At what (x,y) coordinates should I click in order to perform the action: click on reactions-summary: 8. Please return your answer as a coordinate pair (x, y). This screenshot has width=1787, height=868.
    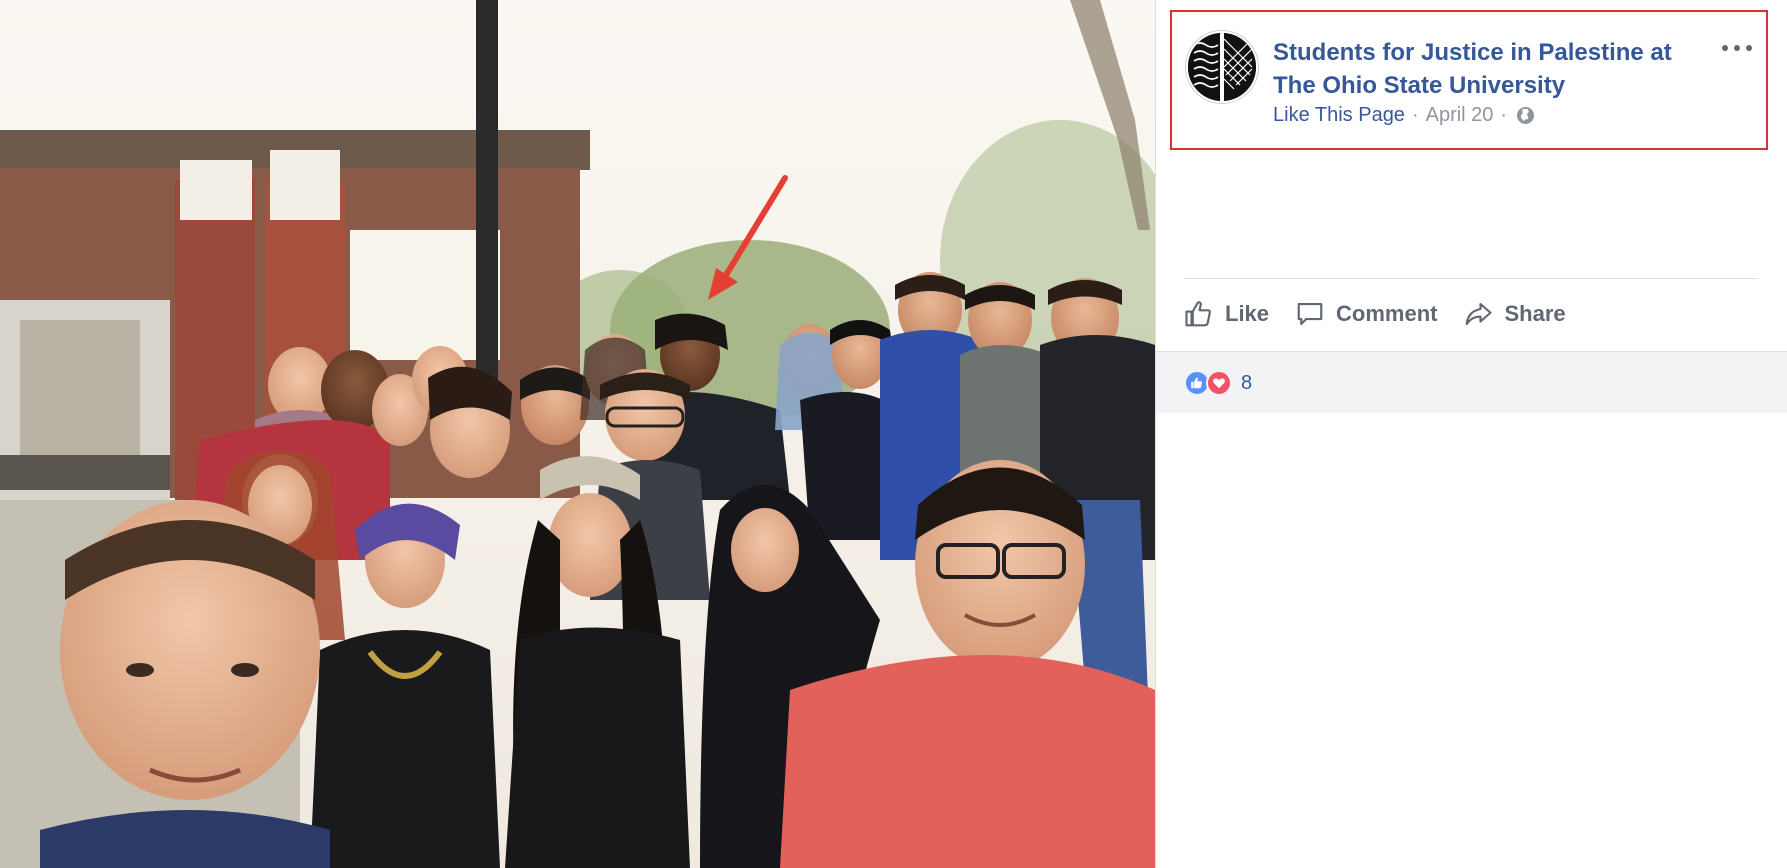
    Looking at the image, I should click on (1218, 383).